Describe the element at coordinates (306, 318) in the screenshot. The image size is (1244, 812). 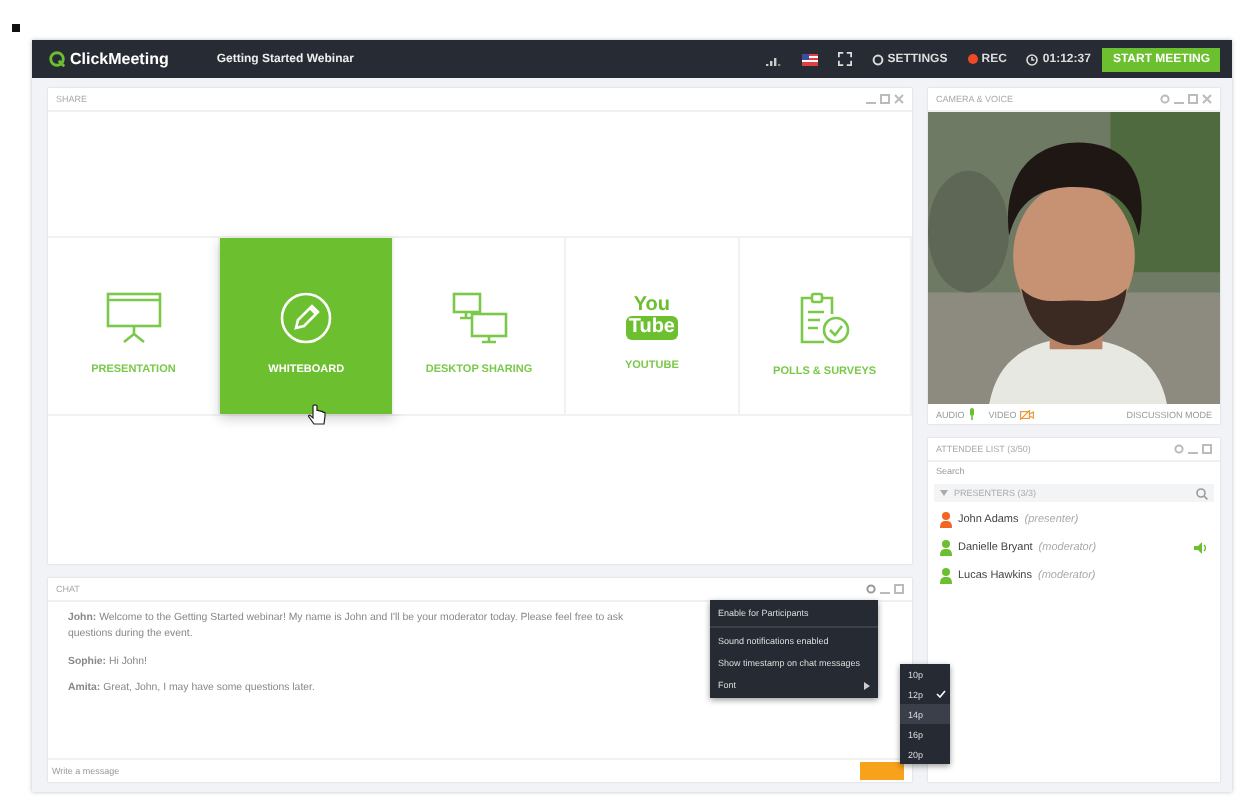
I see `pencil-icon` at that location.